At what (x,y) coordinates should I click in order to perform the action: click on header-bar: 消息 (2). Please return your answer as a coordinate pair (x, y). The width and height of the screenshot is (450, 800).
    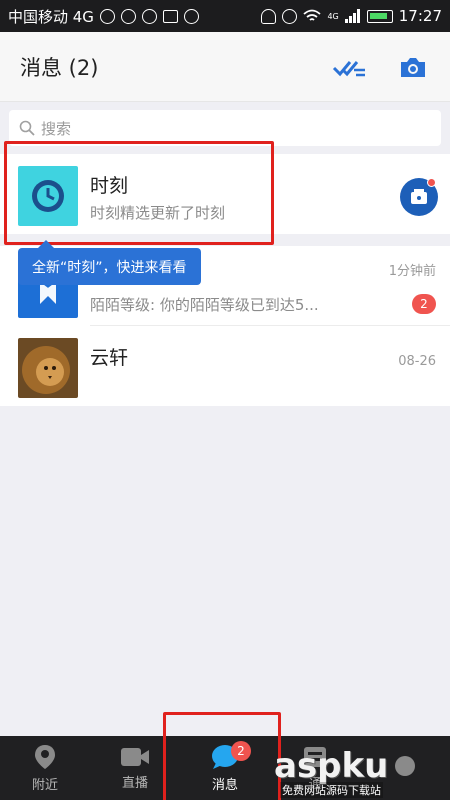
    Looking at the image, I should click on (225, 67).